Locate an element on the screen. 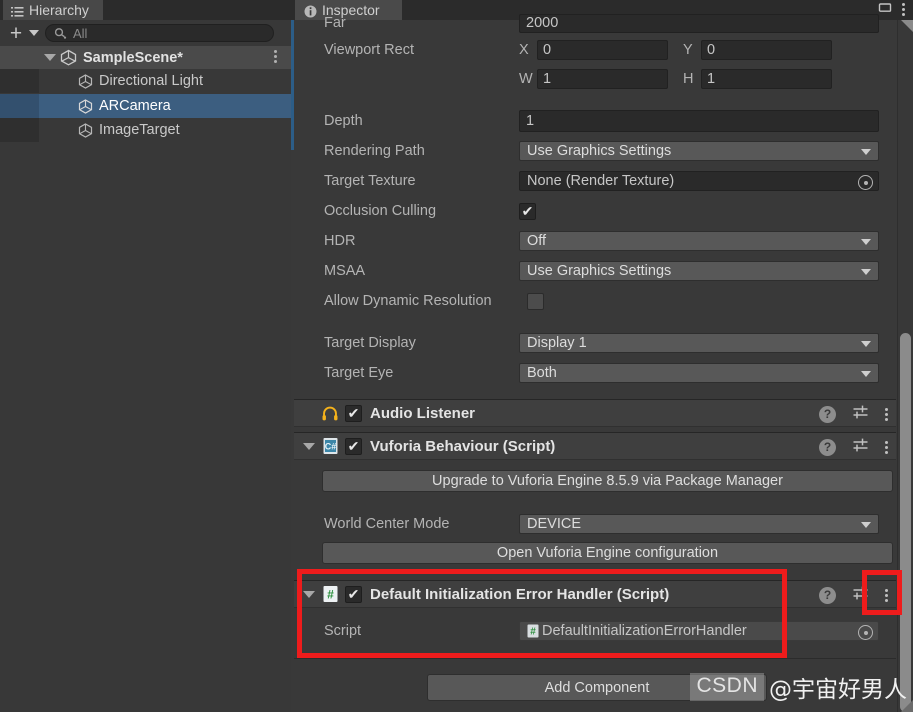  camera-target-texture-label: Target Texture is located at coordinates (370, 181).